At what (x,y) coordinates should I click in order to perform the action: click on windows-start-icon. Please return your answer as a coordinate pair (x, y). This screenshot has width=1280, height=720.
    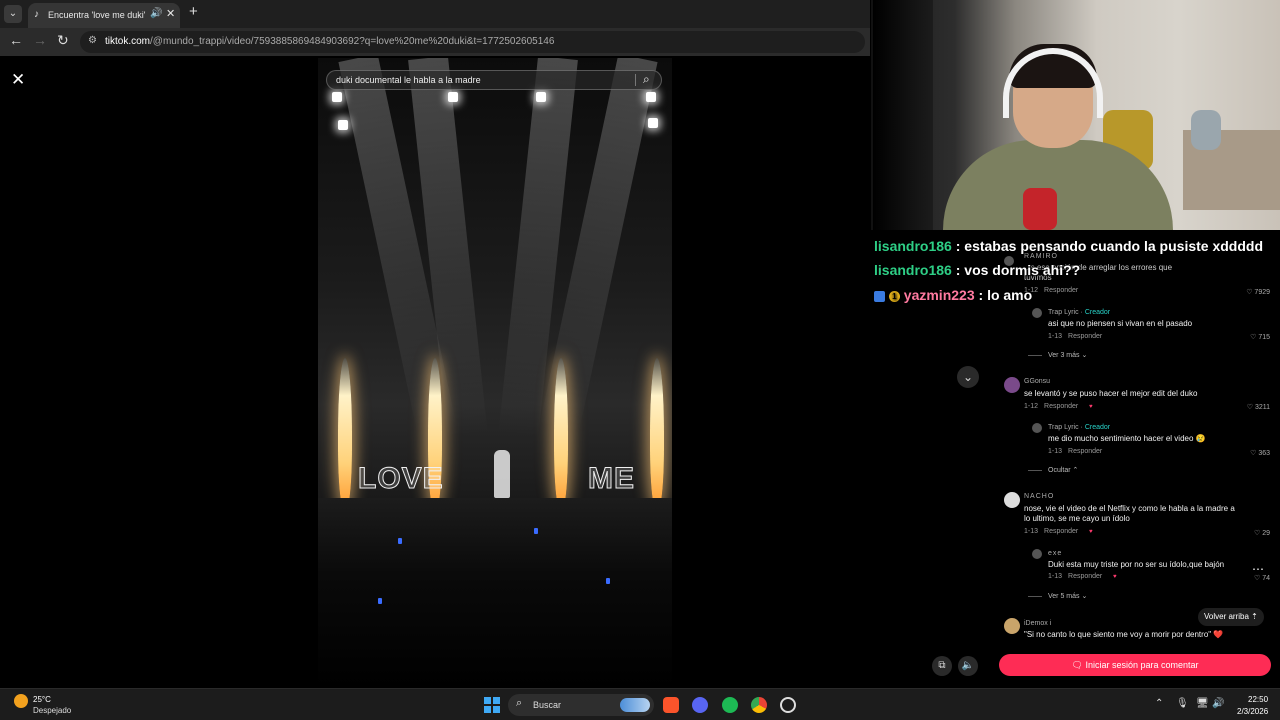
    Looking at the image, I should click on (492, 705).